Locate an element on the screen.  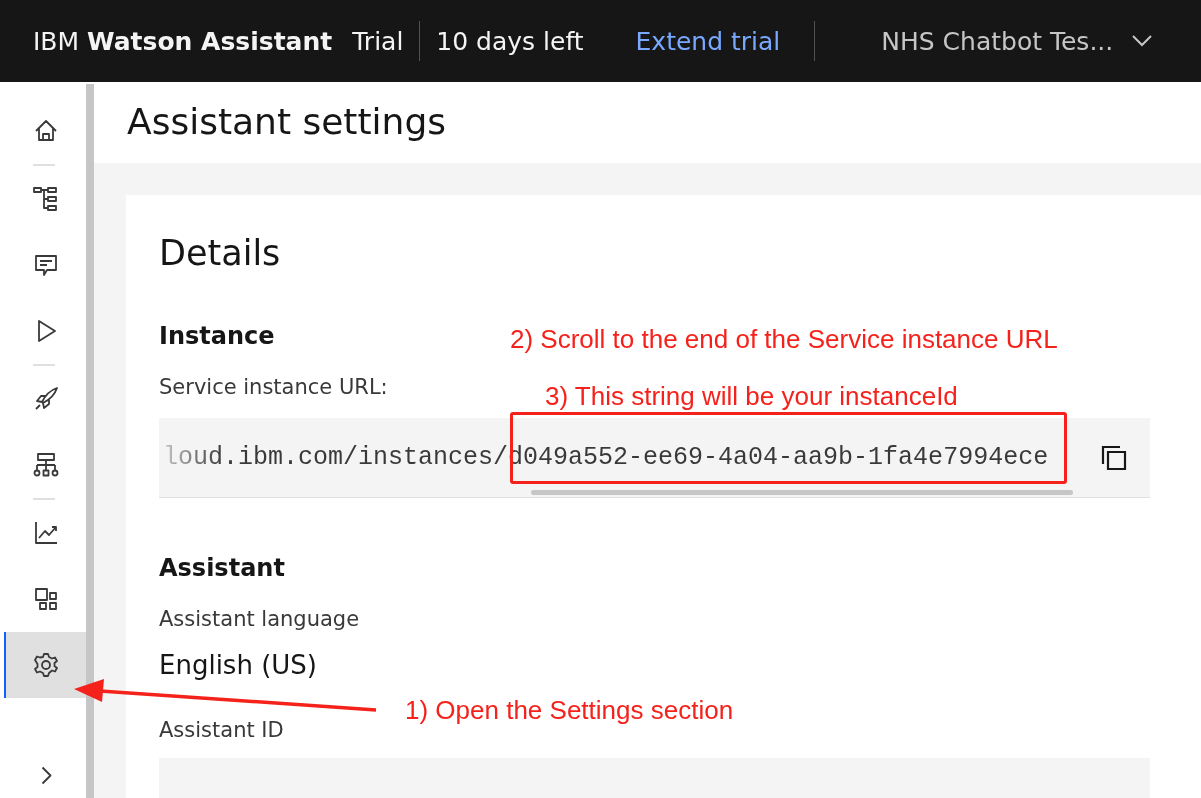
chevron-right-icon is located at coordinates (46, 775).